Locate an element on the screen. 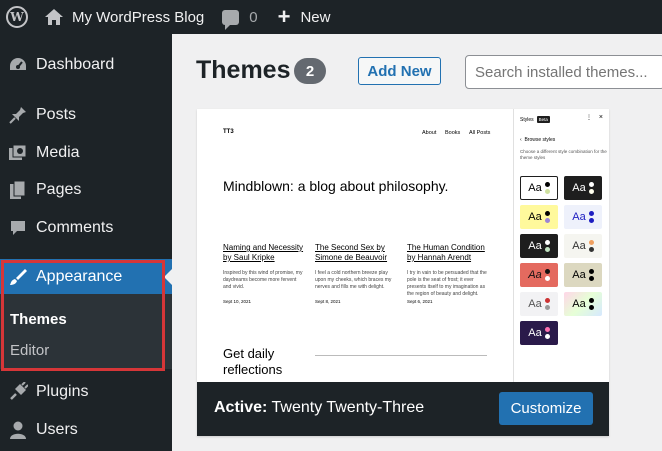 Image resolution: width=662 pixels, height=451 pixels. site-name: My WordPress Blog is located at coordinates (138, 17).